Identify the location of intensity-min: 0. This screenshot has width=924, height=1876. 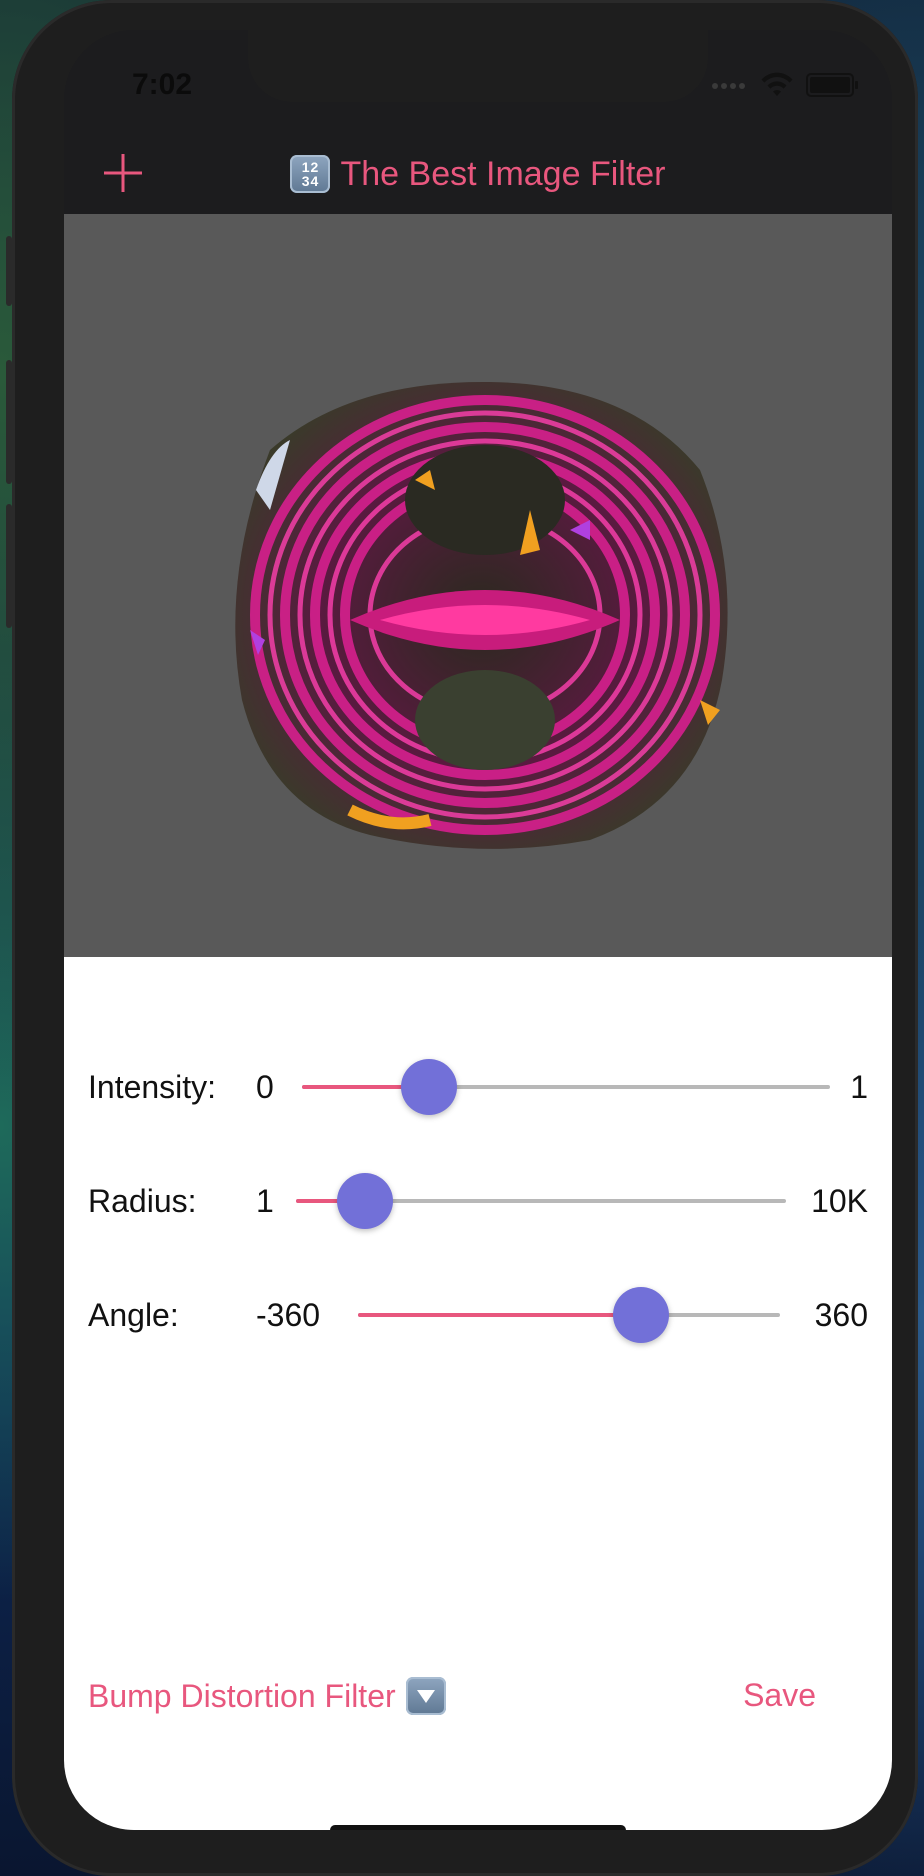
(265, 1087).